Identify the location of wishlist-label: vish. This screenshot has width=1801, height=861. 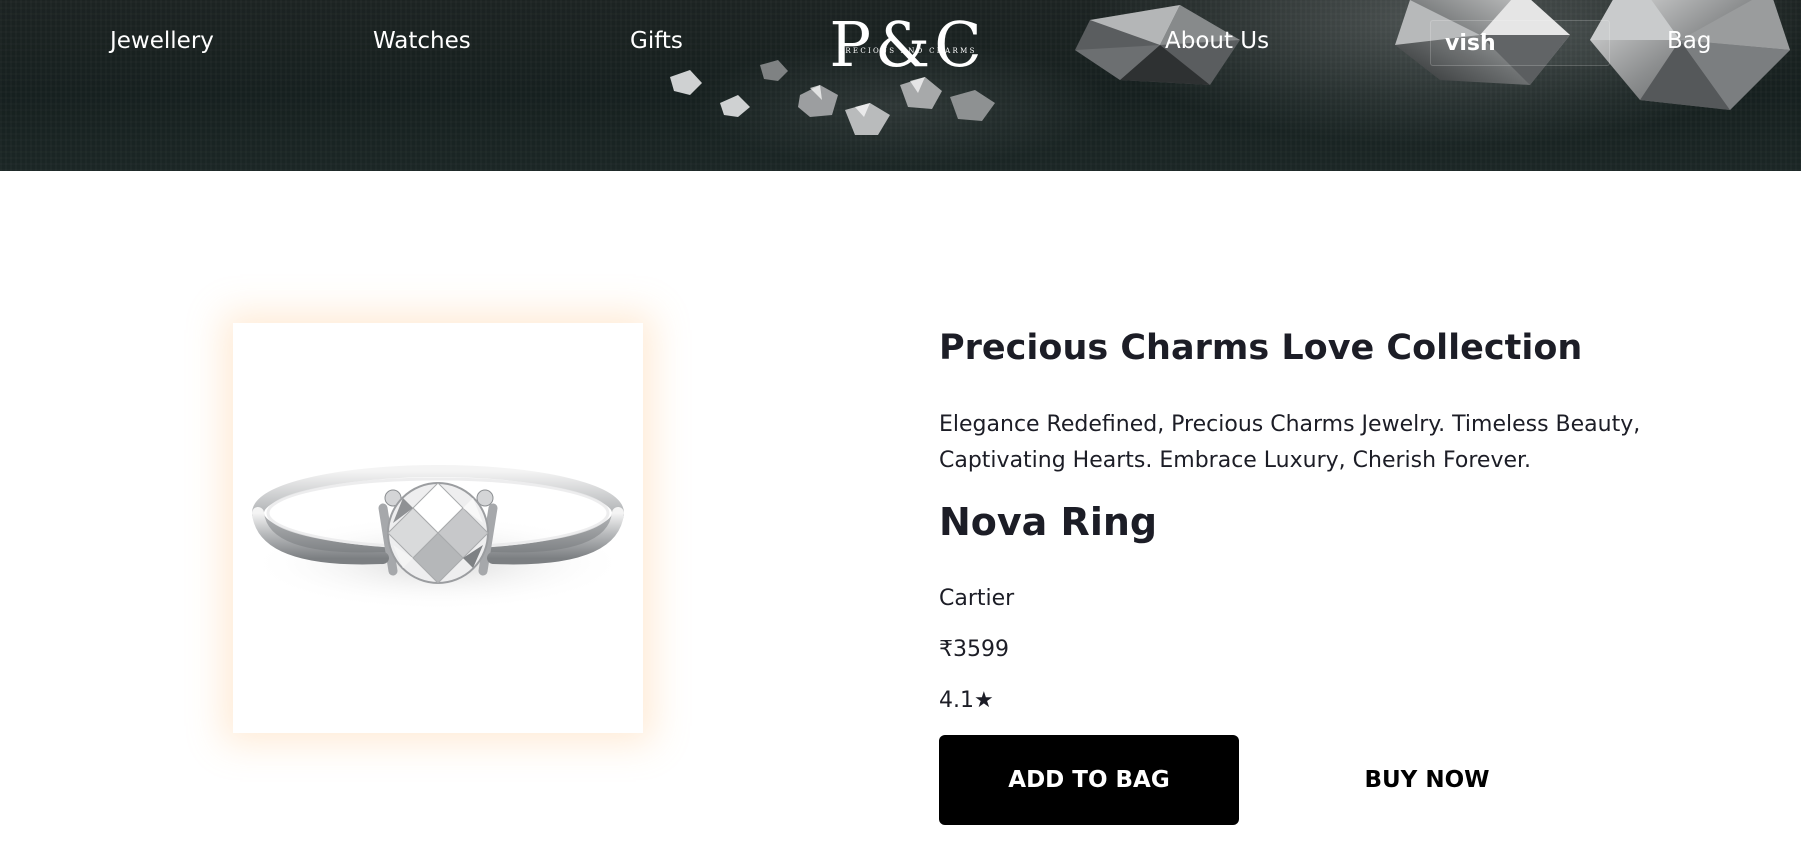
(1470, 43).